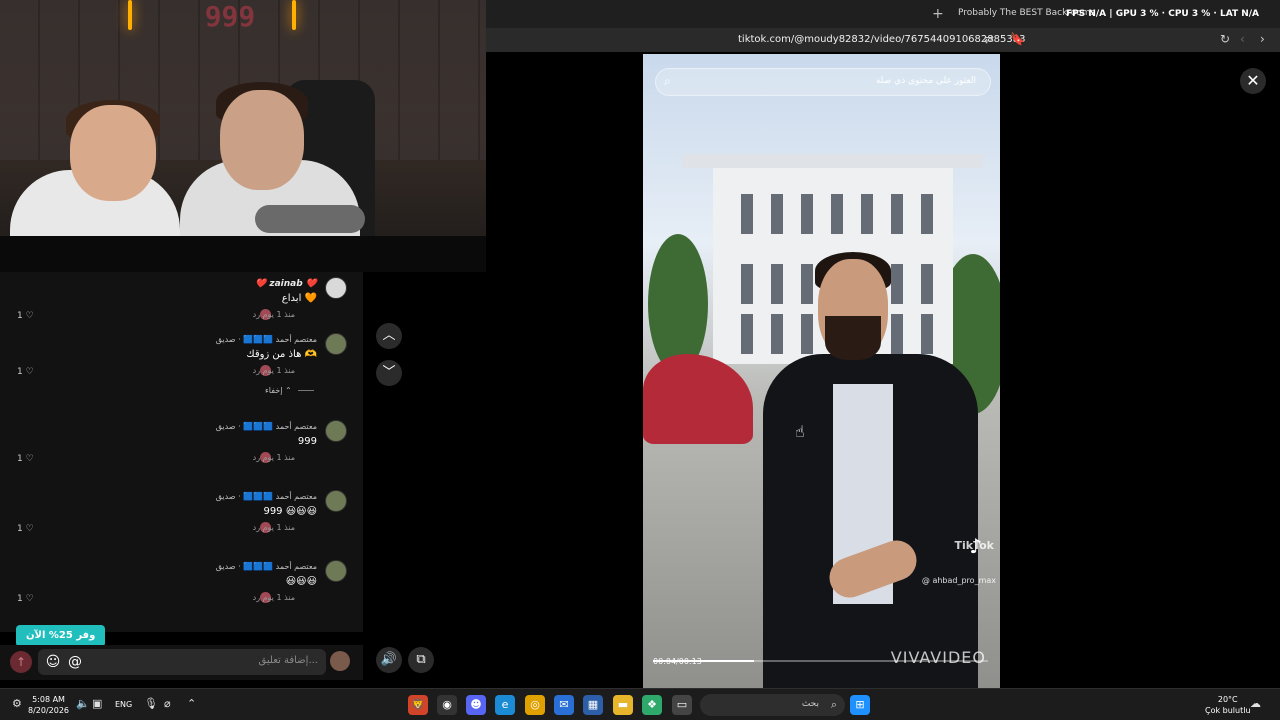  I want to click on file-explorer-icon: ▬, so click(623, 705).